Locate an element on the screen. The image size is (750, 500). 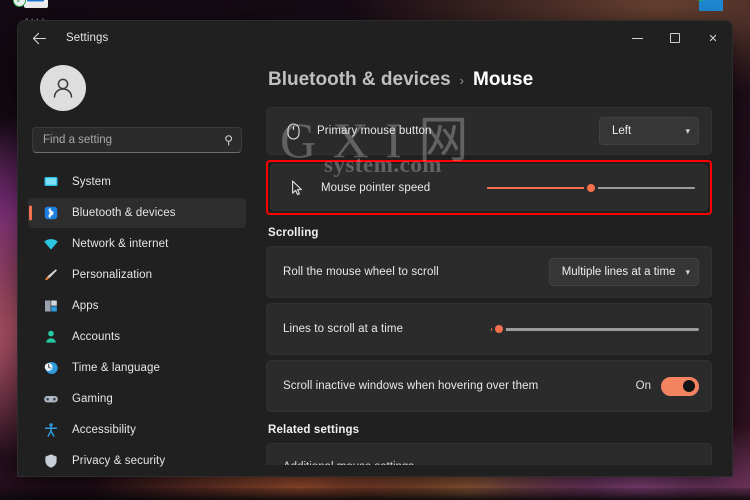
row-control: Left ▾ is located at coordinates (649, 131).